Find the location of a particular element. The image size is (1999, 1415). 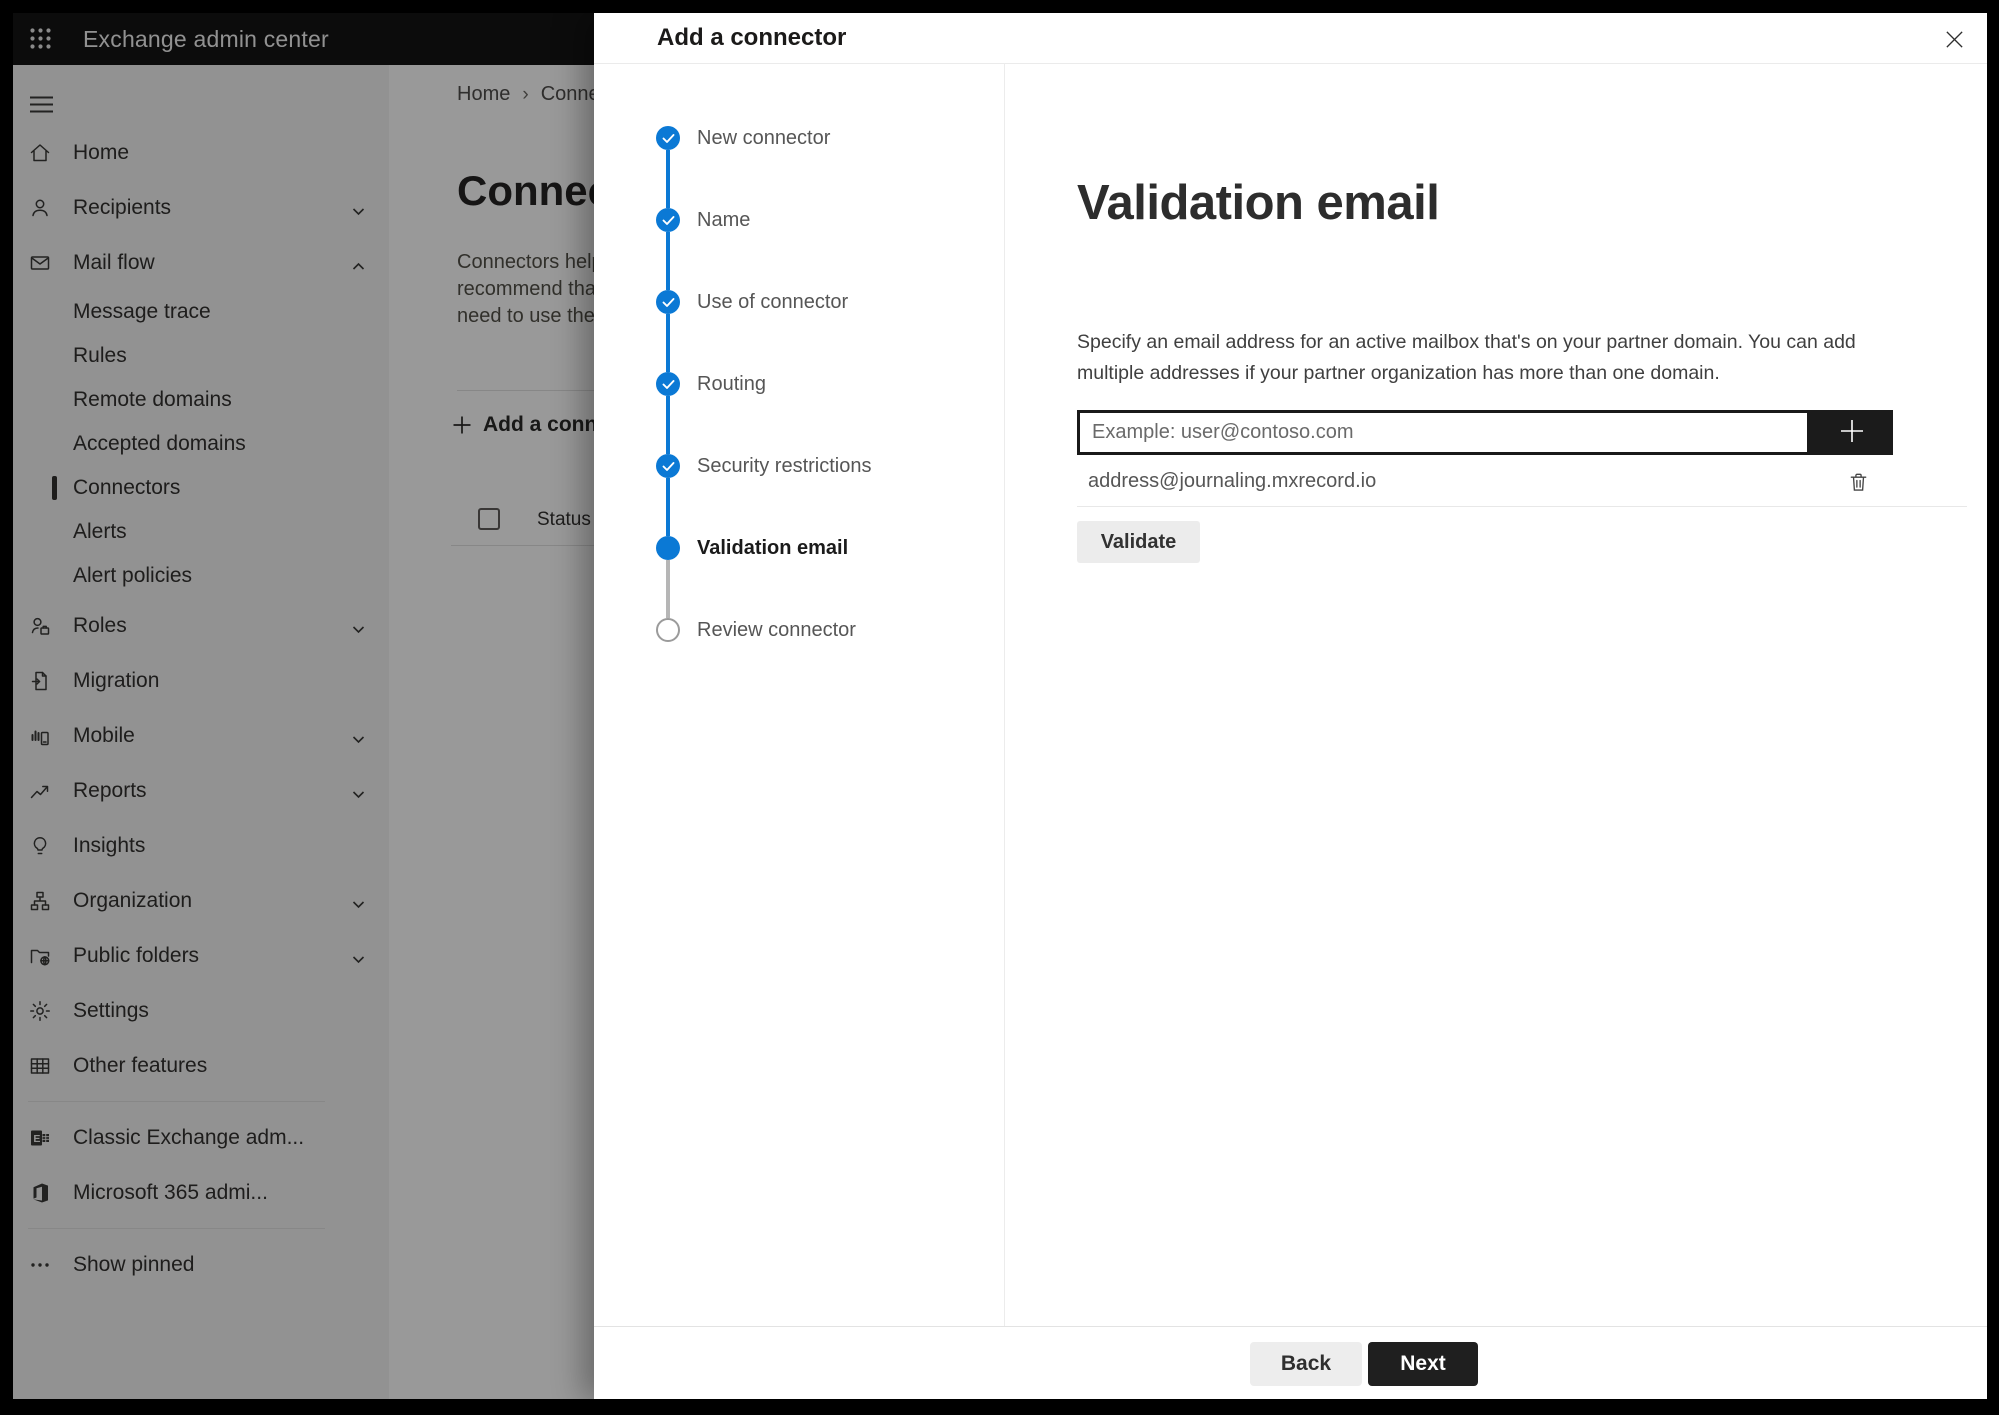

delete-address-trash-icon is located at coordinates (1858, 482).